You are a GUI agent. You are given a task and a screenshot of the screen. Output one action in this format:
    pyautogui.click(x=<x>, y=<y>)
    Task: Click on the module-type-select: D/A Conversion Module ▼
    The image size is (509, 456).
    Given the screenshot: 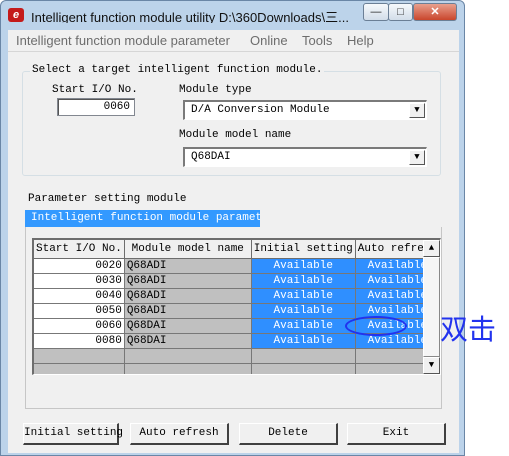 What is the action you would take?
    pyautogui.click(x=305, y=110)
    